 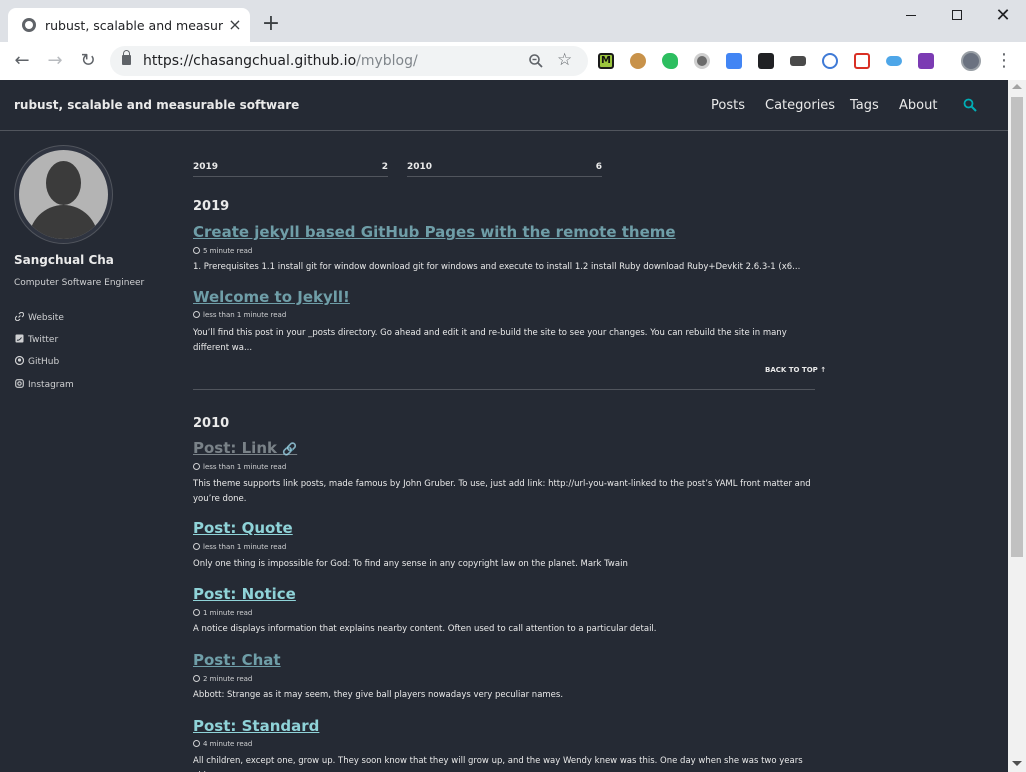 I want to click on back-button: ←, so click(x=22, y=61).